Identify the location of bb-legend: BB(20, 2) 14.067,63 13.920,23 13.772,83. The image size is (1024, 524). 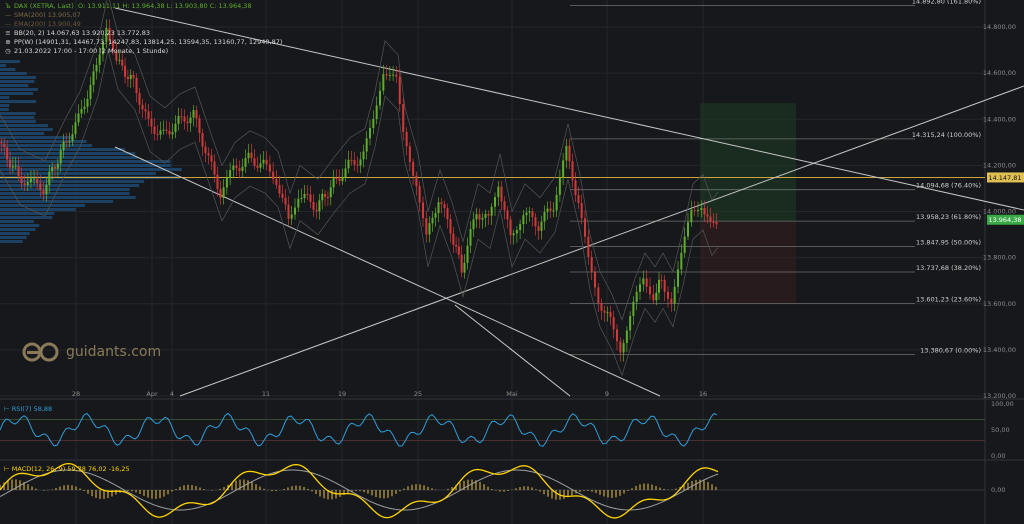
(82, 33).